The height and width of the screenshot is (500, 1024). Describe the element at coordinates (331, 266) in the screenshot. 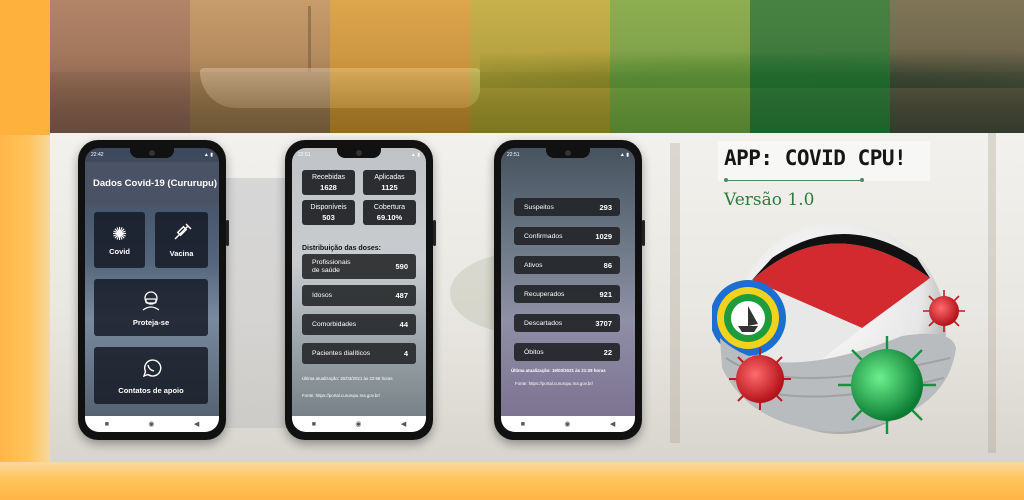

I see `dose-label: Profissionais de saúde` at that location.